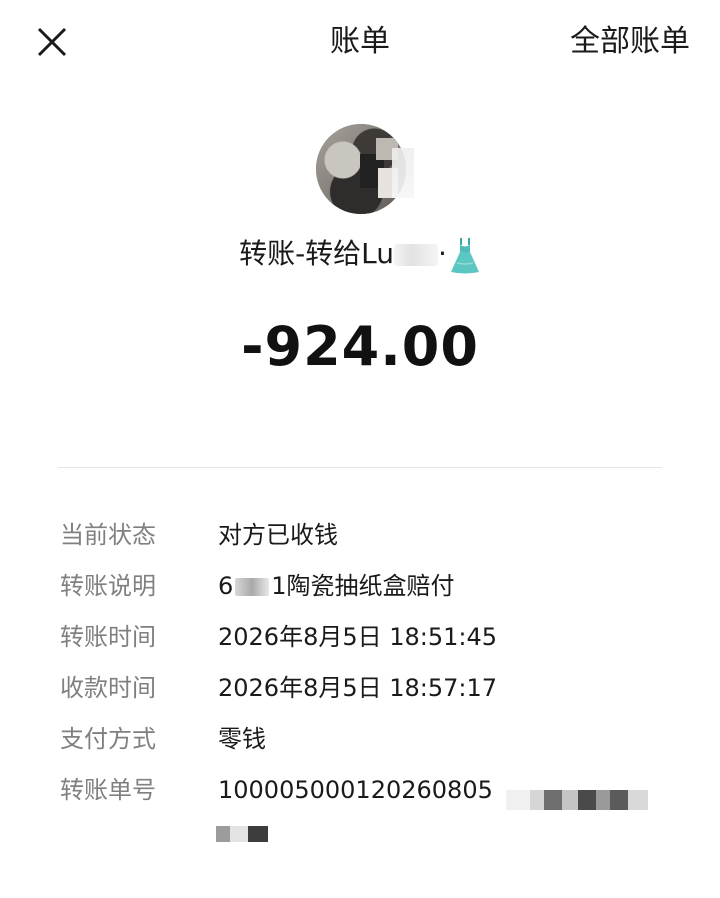 The image size is (720, 898). What do you see at coordinates (108, 637) in the screenshot?
I see `detail-label: 转账时间` at bounding box center [108, 637].